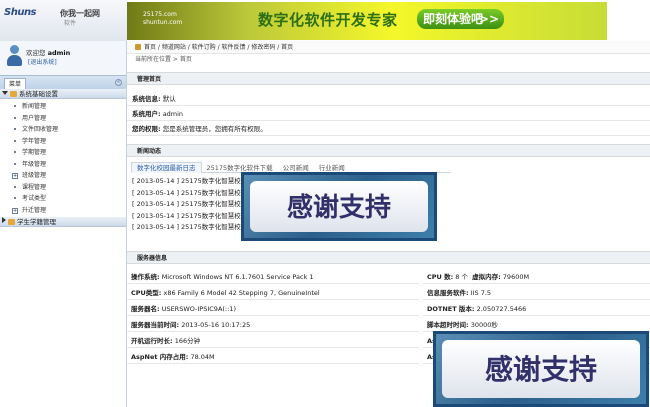 This screenshot has width=650, height=407. I want to click on server-row: 开机运行时长: 166分钟, so click(273, 341).